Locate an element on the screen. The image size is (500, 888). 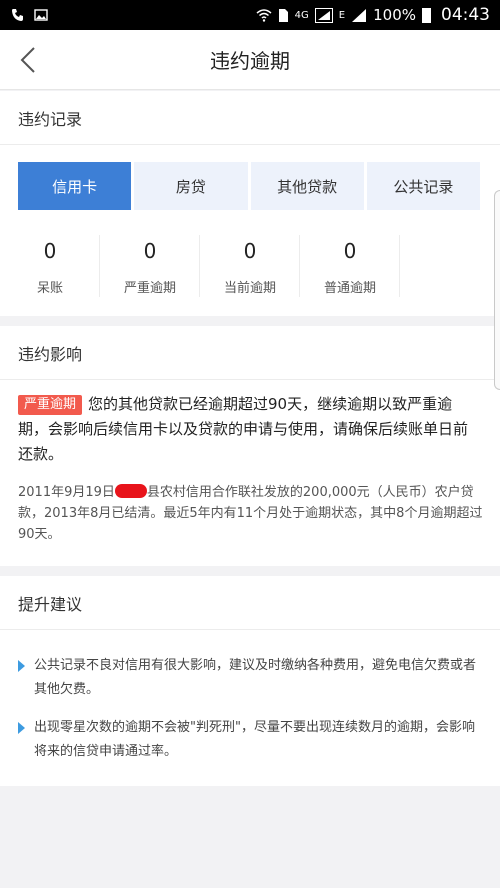
battery-percent: 100% is located at coordinates (394, 15).